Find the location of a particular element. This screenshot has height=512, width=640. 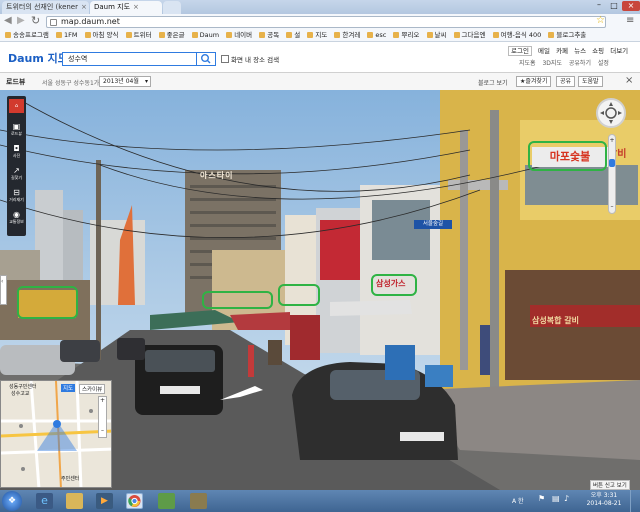

taskbar-ie-icon: e is located at coordinates (44, 501).